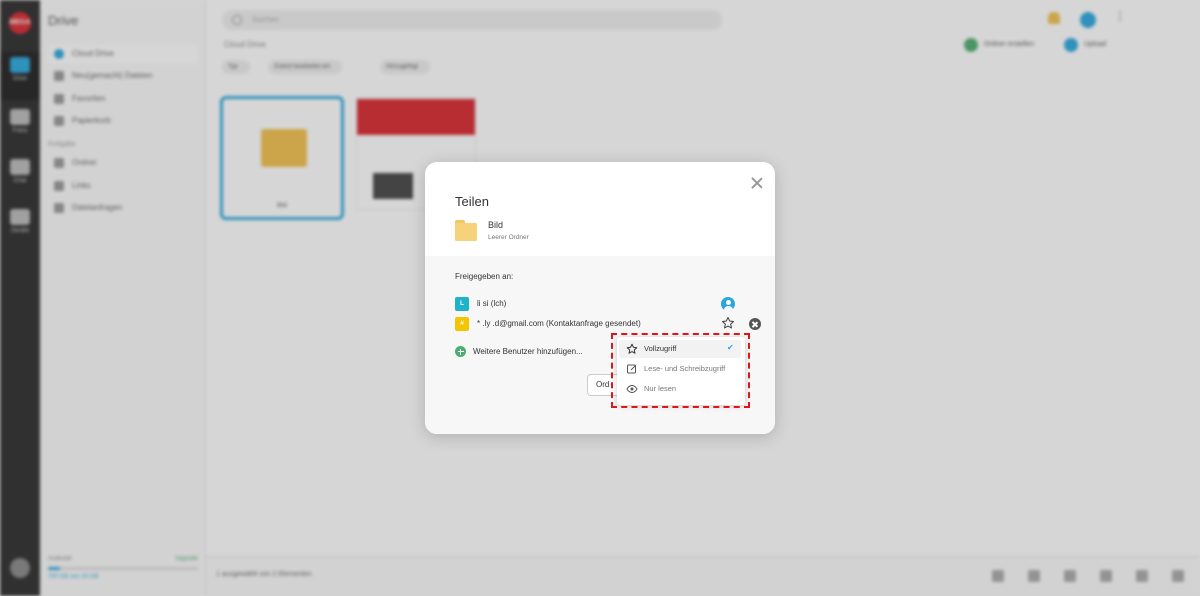 The height and width of the screenshot is (596, 1200). Describe the element at coordinates (496, 225) in the screenshot. I see `shared-item-name: Bild` at that location.